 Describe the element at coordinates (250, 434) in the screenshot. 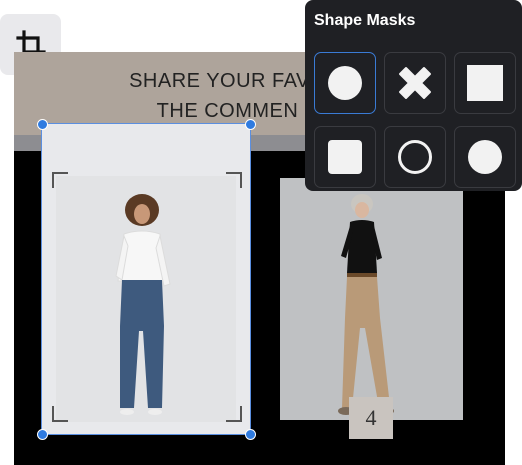

I see `resize-handle-bottom-right` at that location.